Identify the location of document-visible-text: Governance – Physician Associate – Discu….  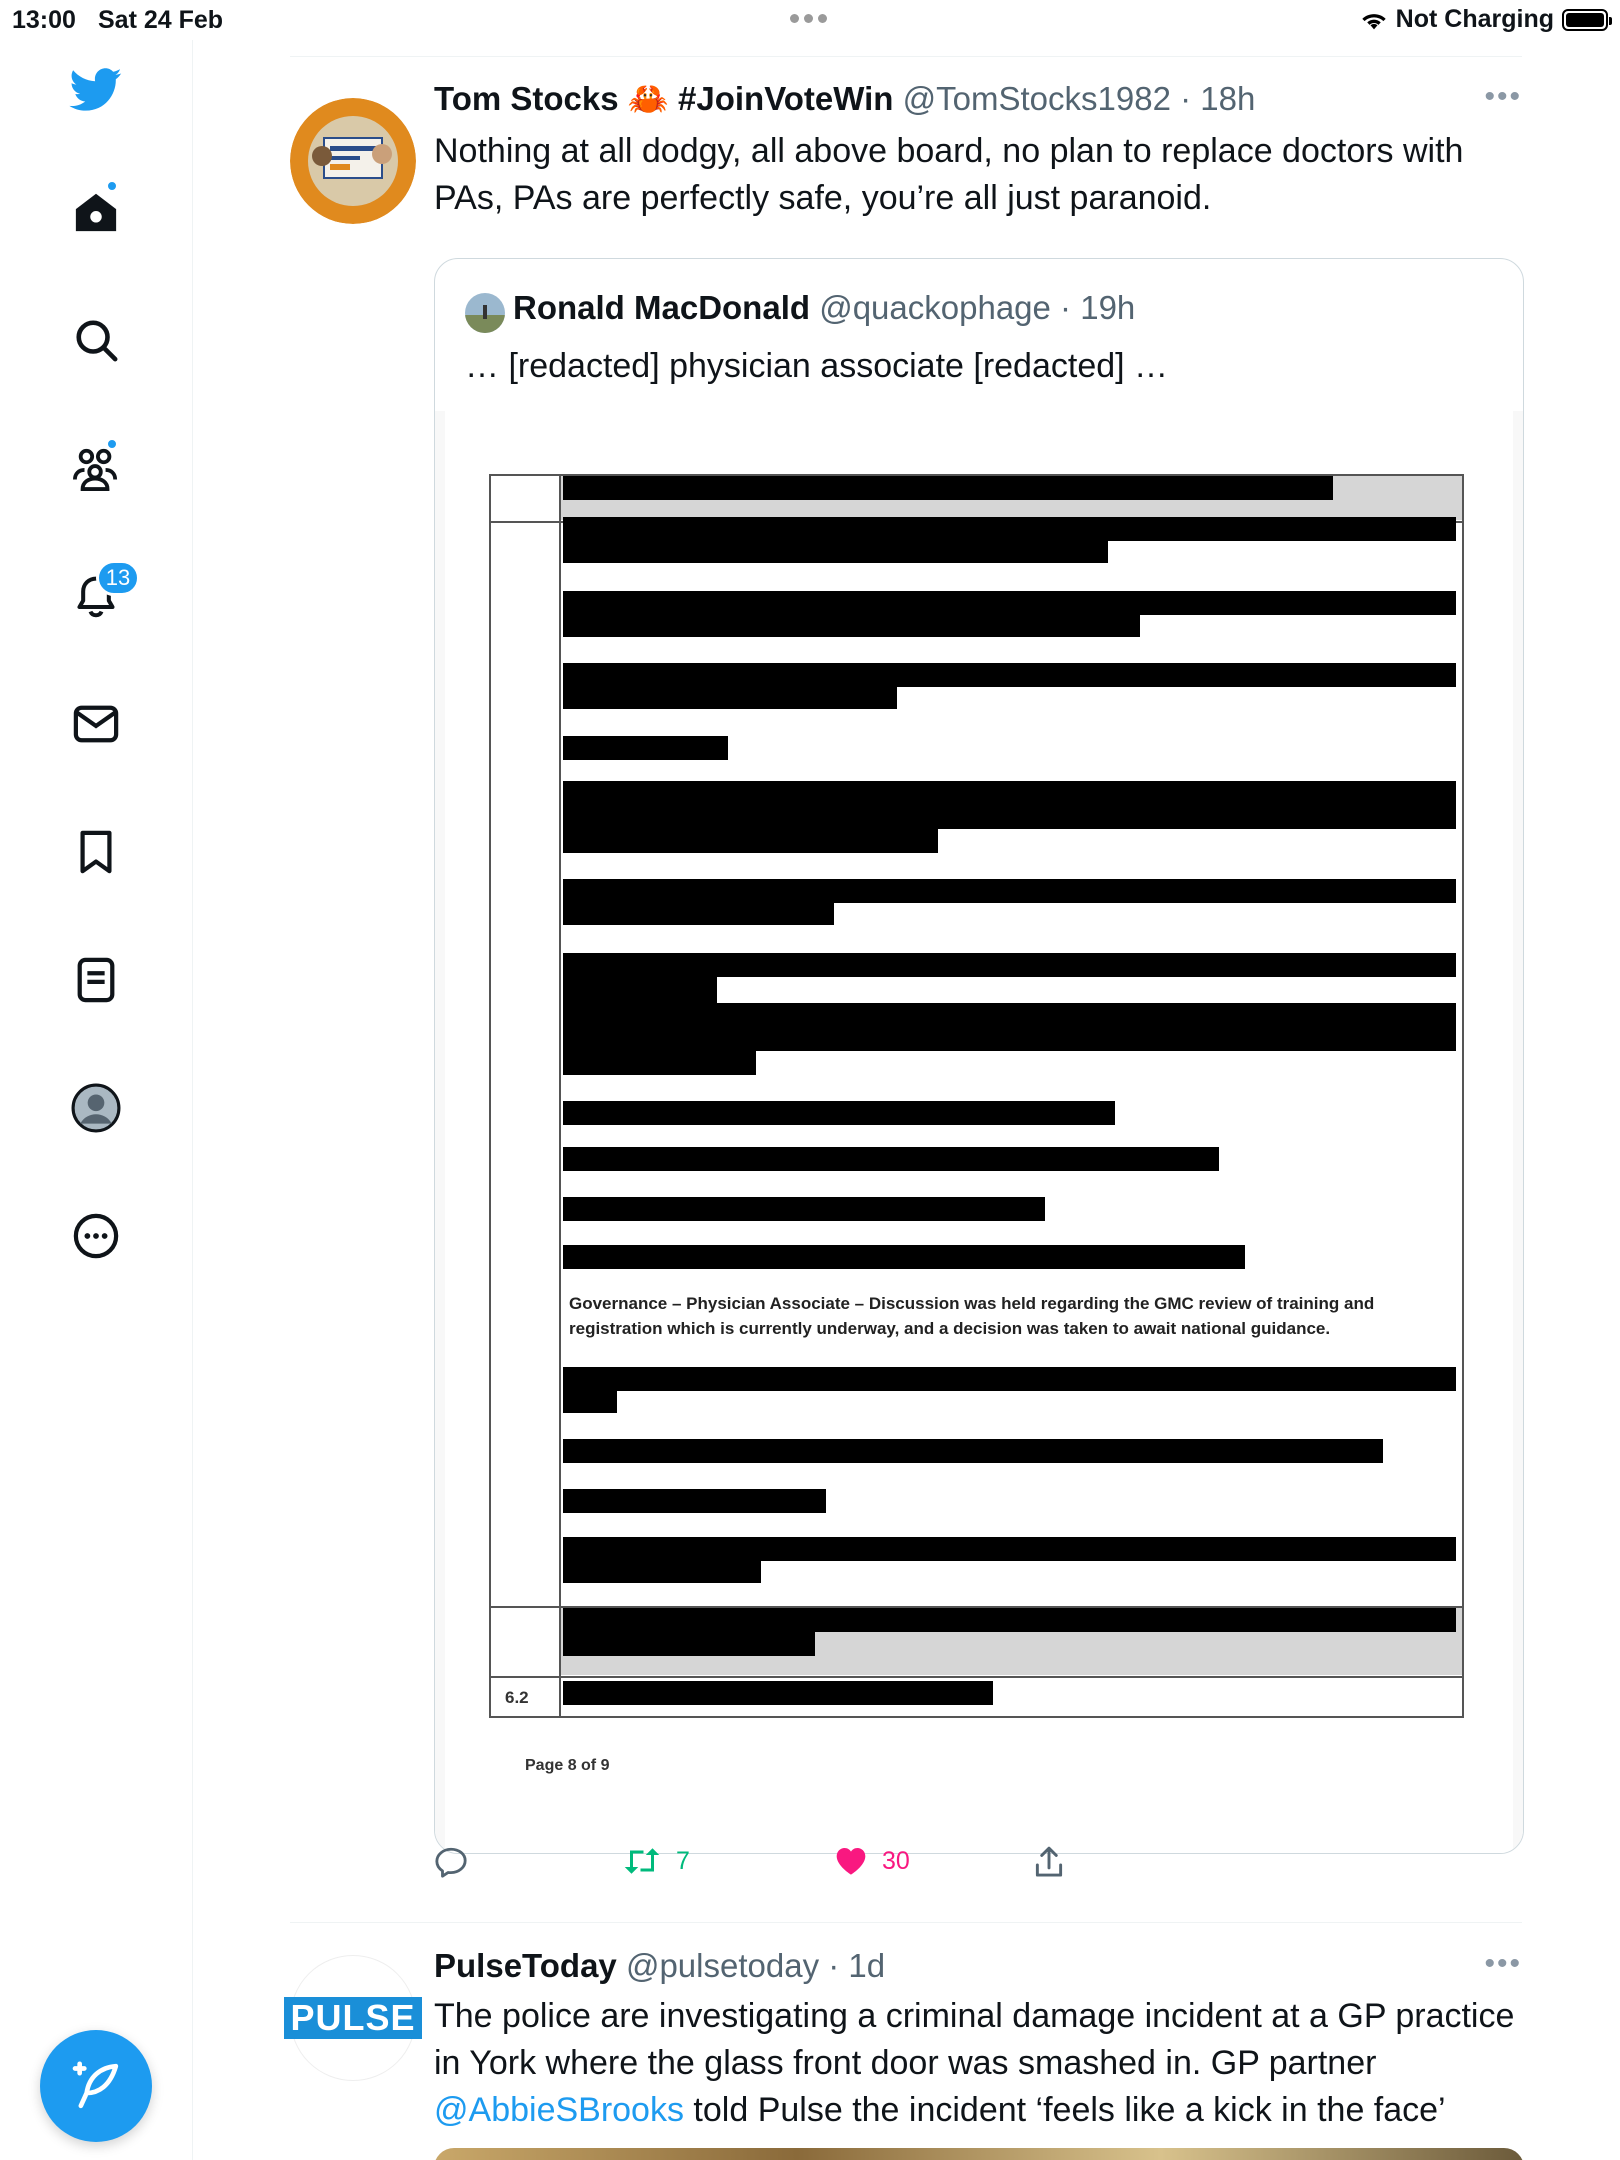
(972, 1316).